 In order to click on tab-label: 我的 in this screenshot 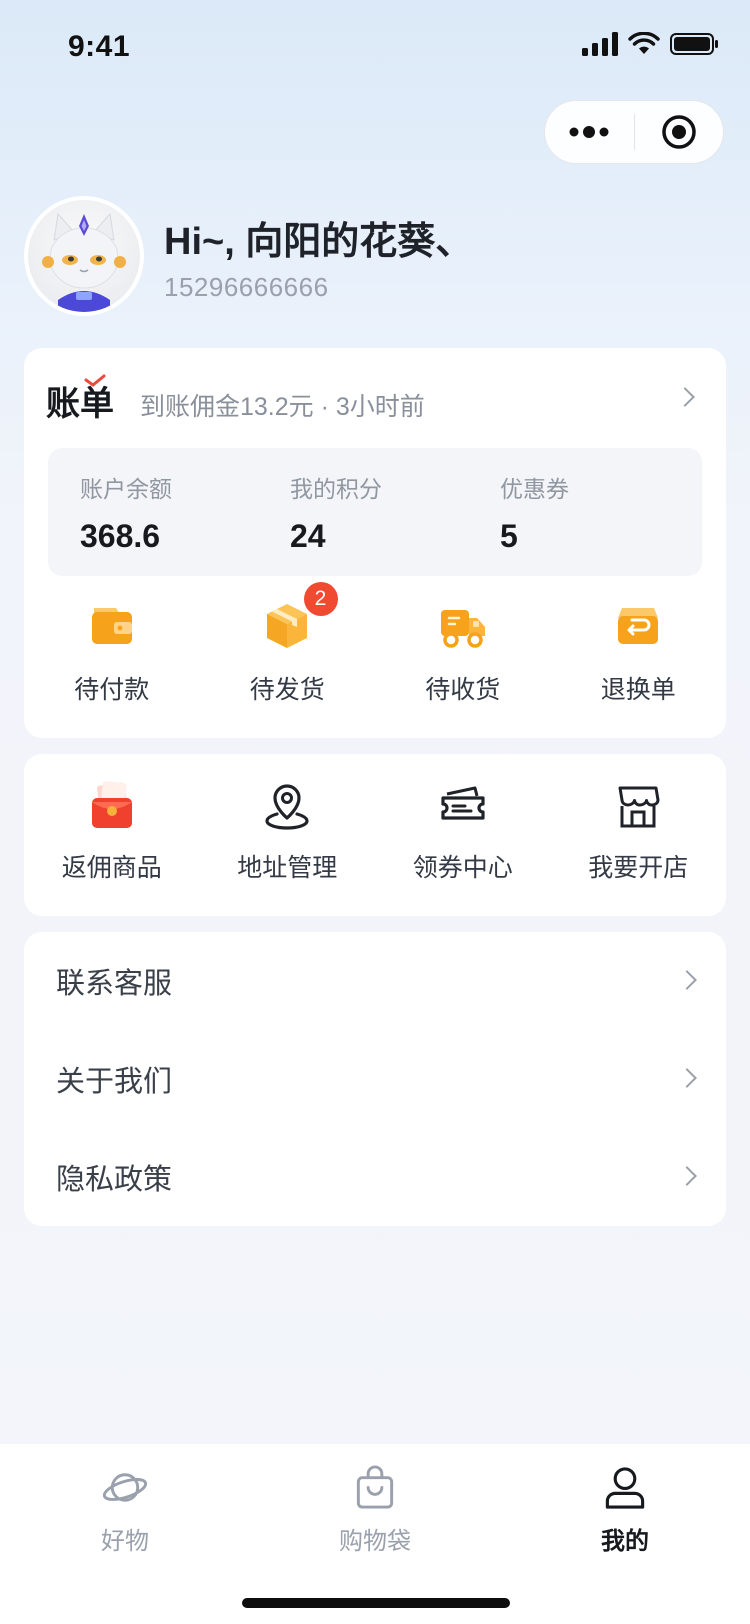, I will do `click(624, 1541)`.